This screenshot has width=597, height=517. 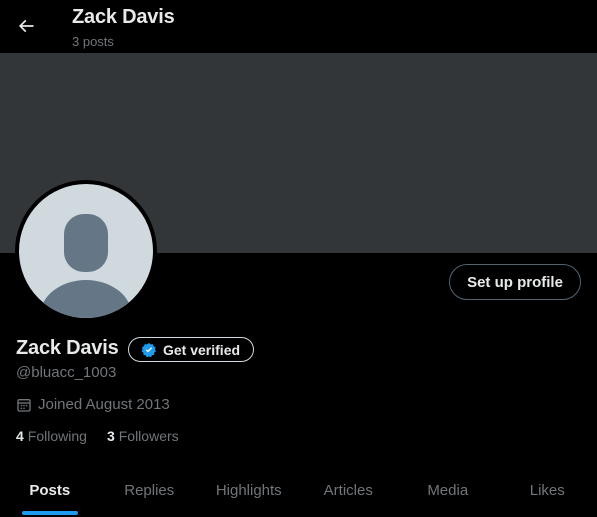 I want to click on tab-label: Highlights, so click(x=248, y=490).